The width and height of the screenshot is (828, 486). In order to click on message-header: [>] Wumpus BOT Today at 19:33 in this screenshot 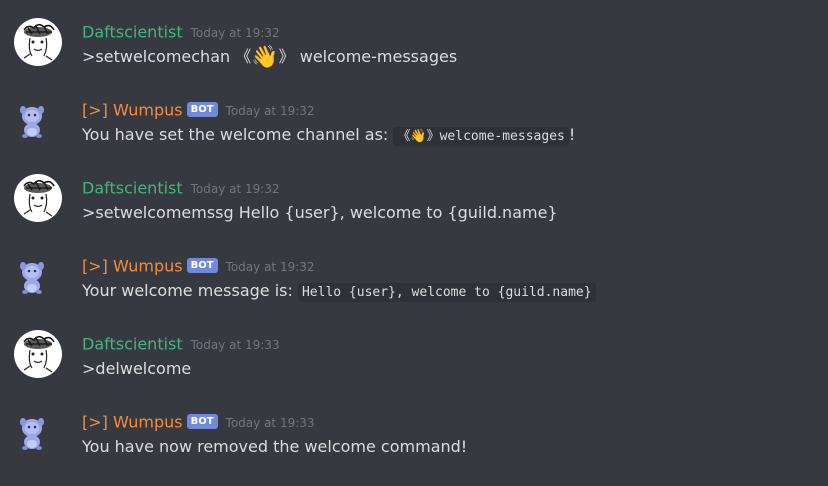, I will do `click(198, 422)`.